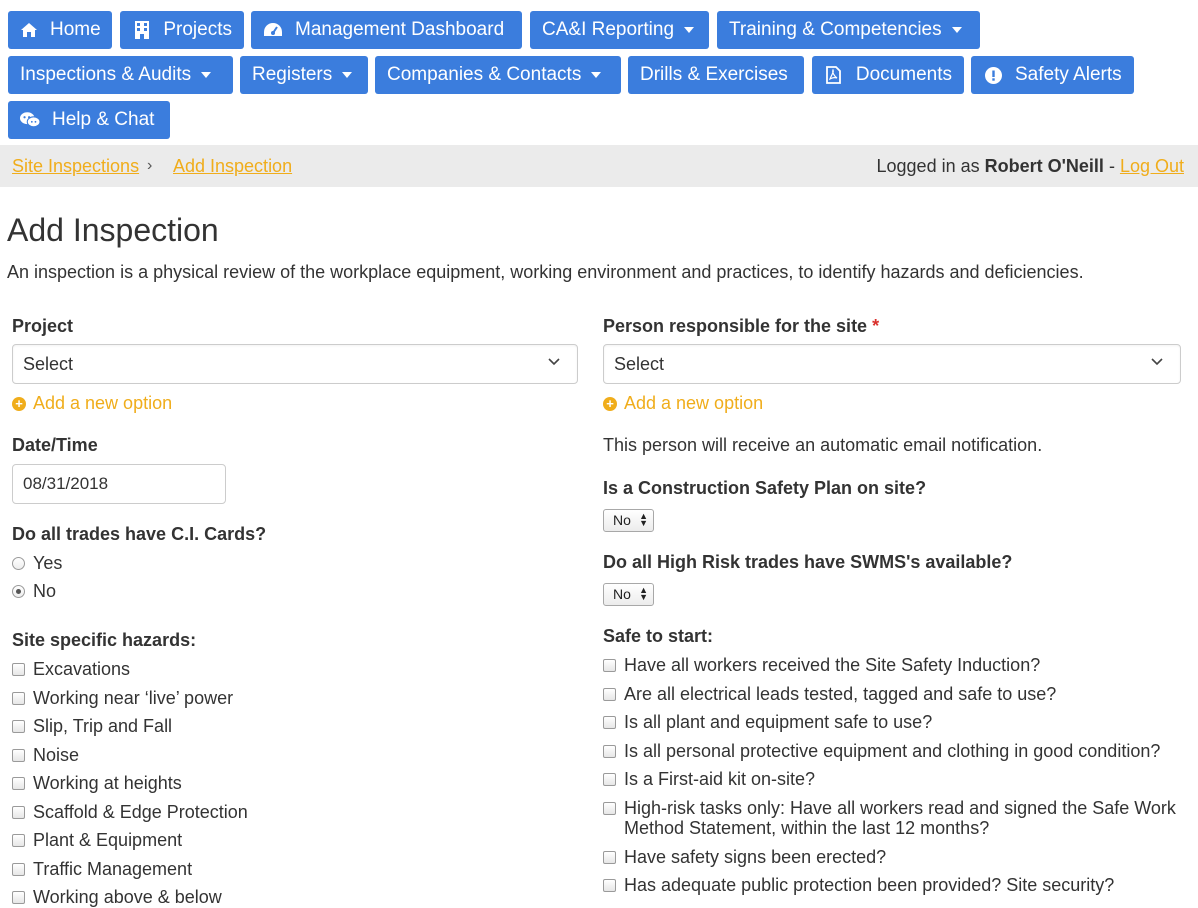 Image resolution: width=1198 pixels, height=908 pixels. I want to click on hazard-checkbox-row: Traffic Management, so click(102, 869).